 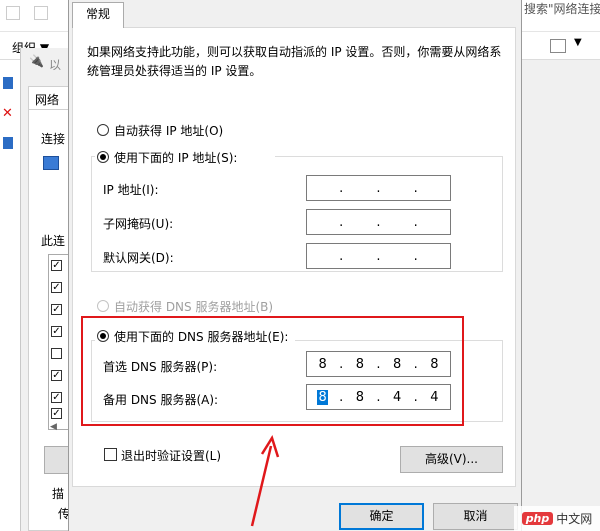 I want to click on adapter-icon, so click(x=51, y=163).